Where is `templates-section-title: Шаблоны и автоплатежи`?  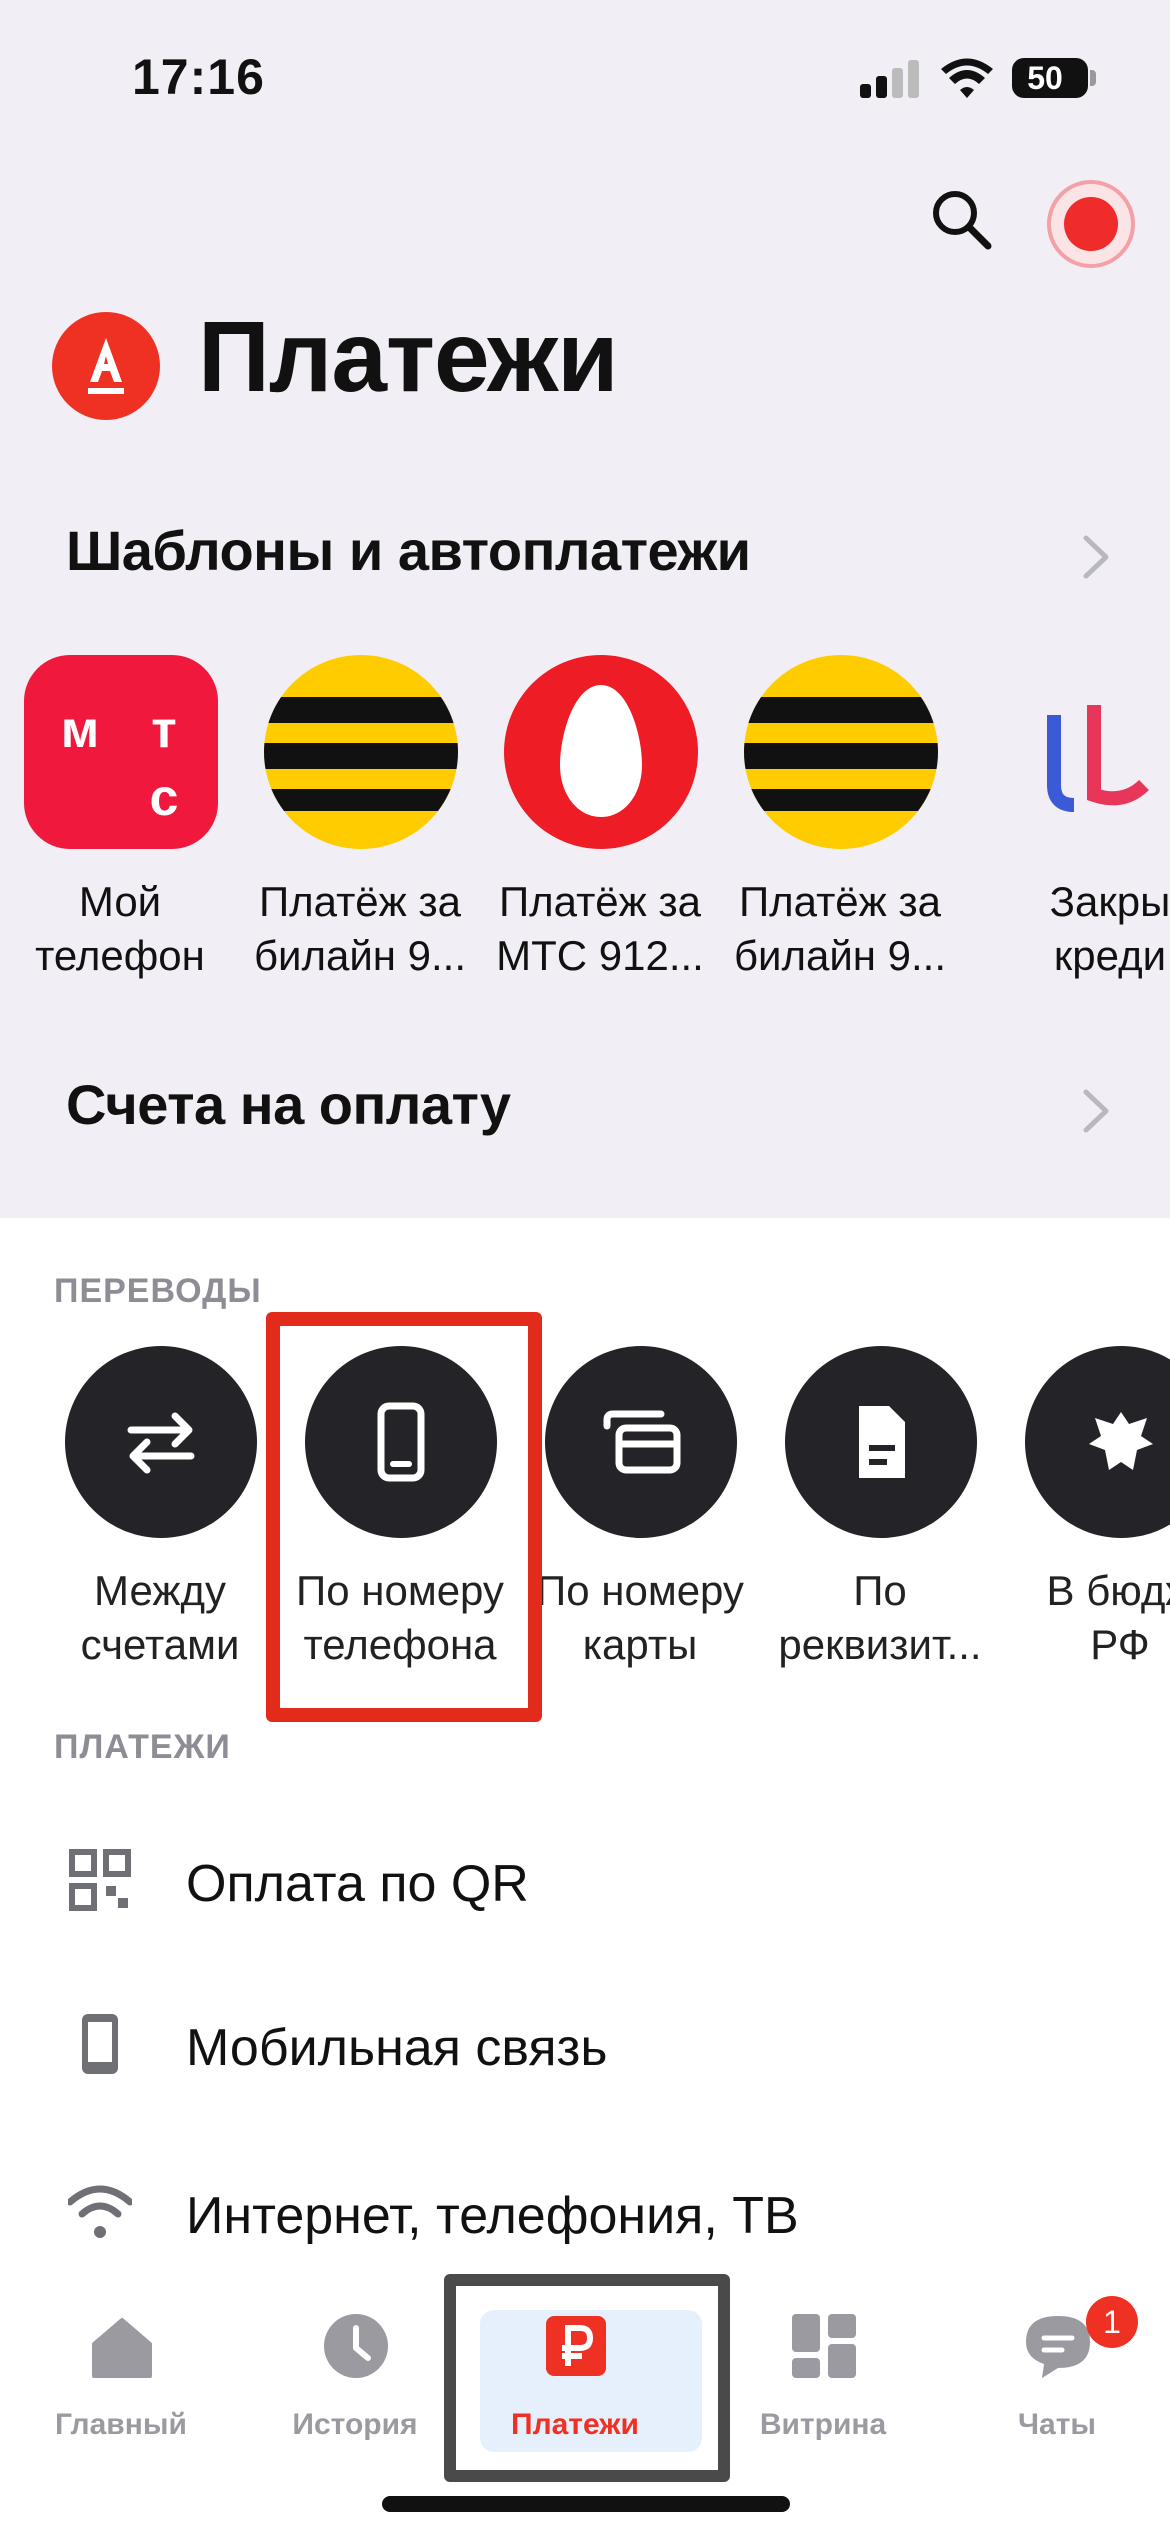
templates-section-title: Шаблоны и автоплатежи is located at coordinates (408, 550).